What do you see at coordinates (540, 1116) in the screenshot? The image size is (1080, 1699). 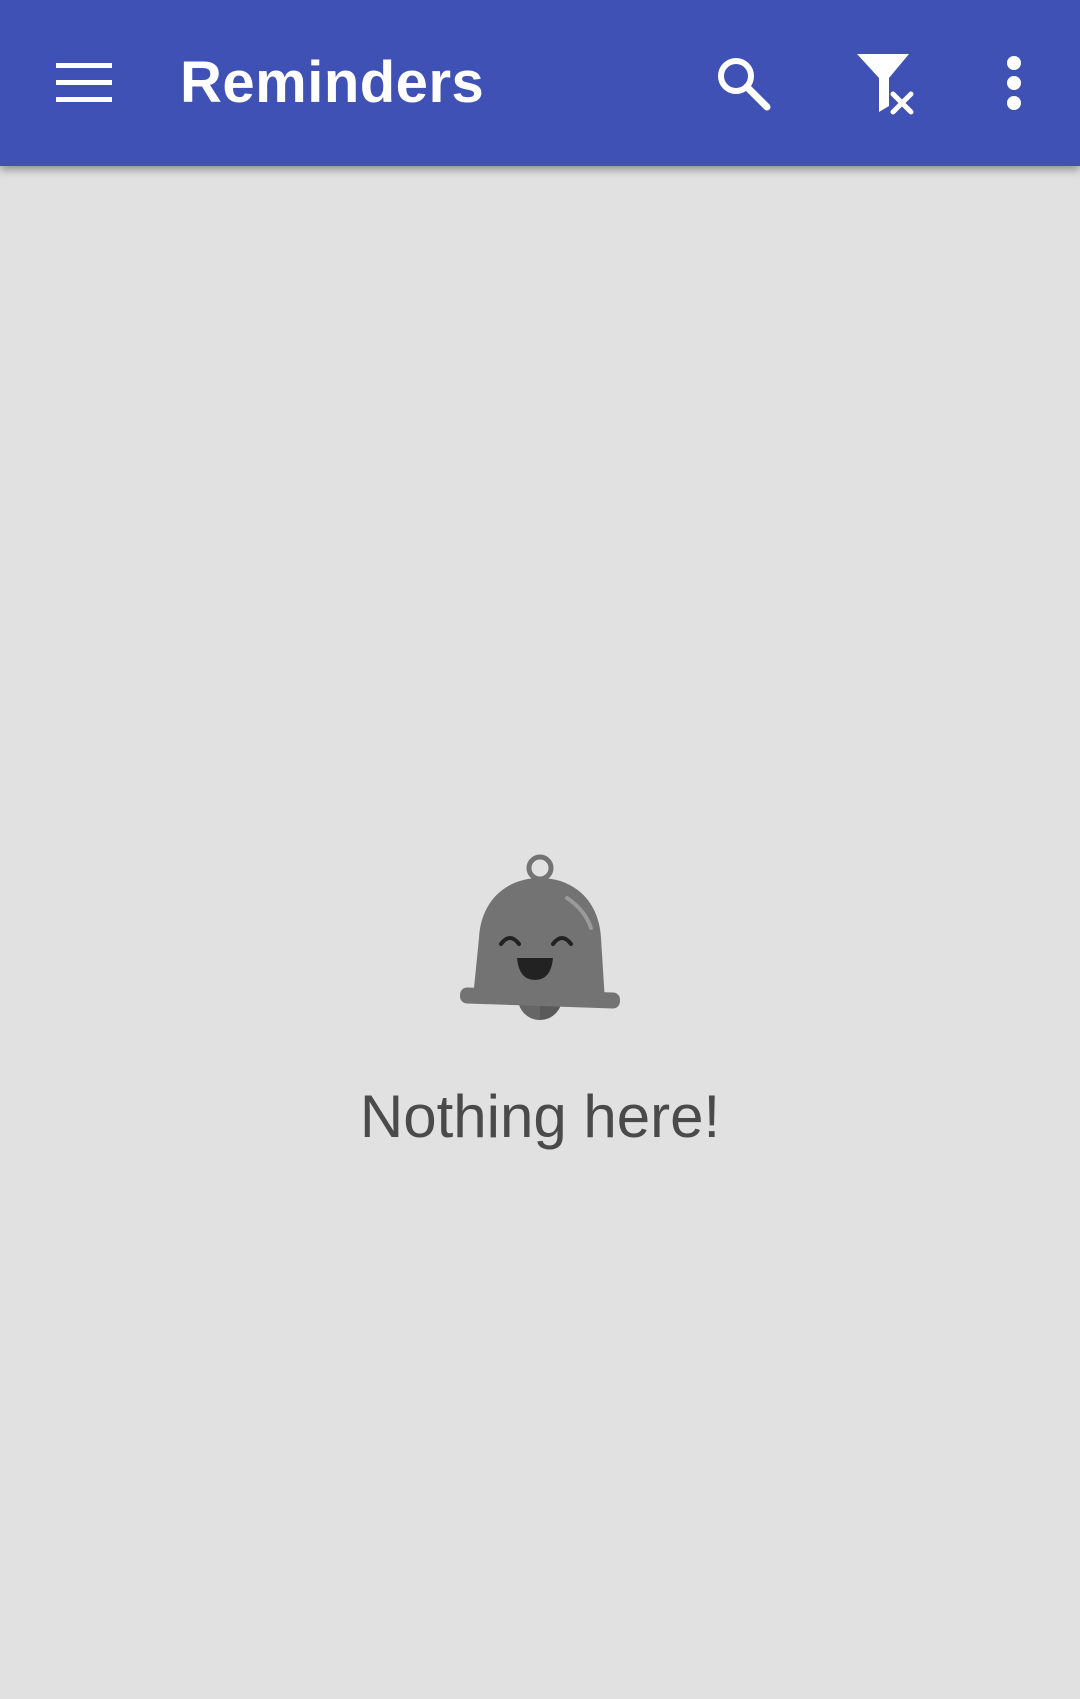 I see `empty-state-message: Nothing here!` at bounding box center [540, 1116].